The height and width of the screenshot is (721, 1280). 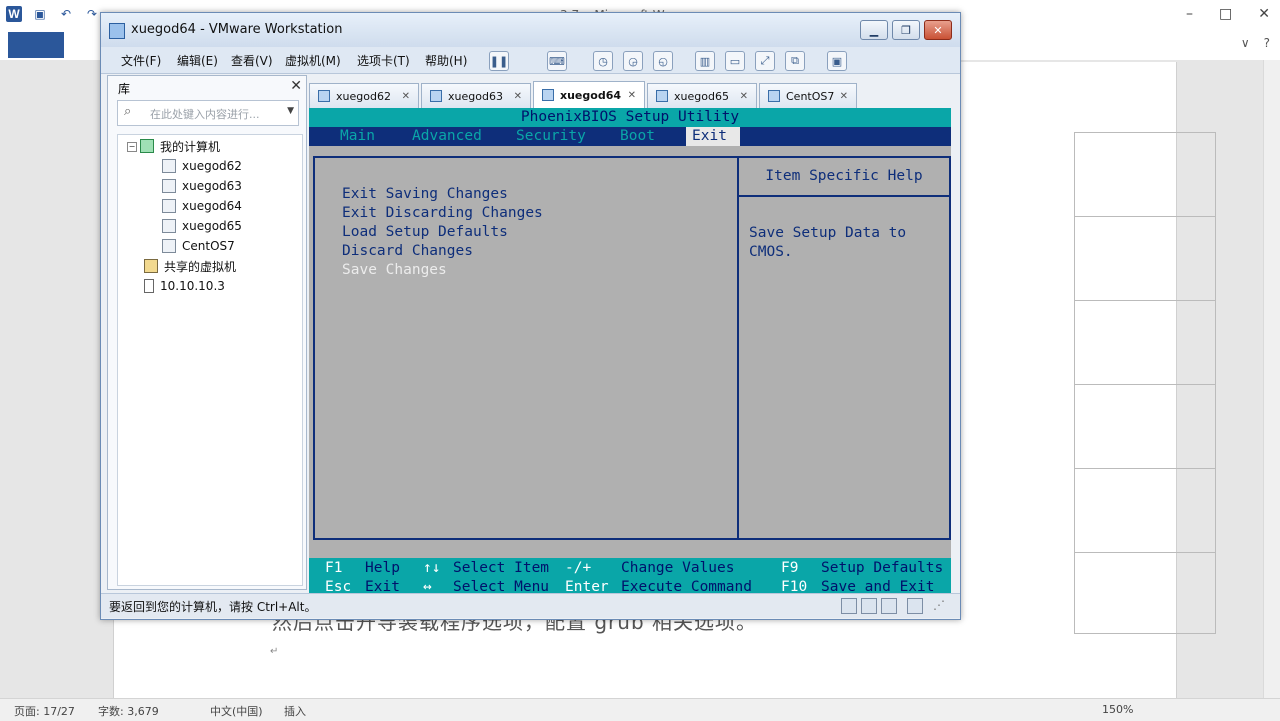 What do you see at coordinates (551, 136) in the screenshot?
I see `bios-menu-security: Security` at bounding box center [551, 136].